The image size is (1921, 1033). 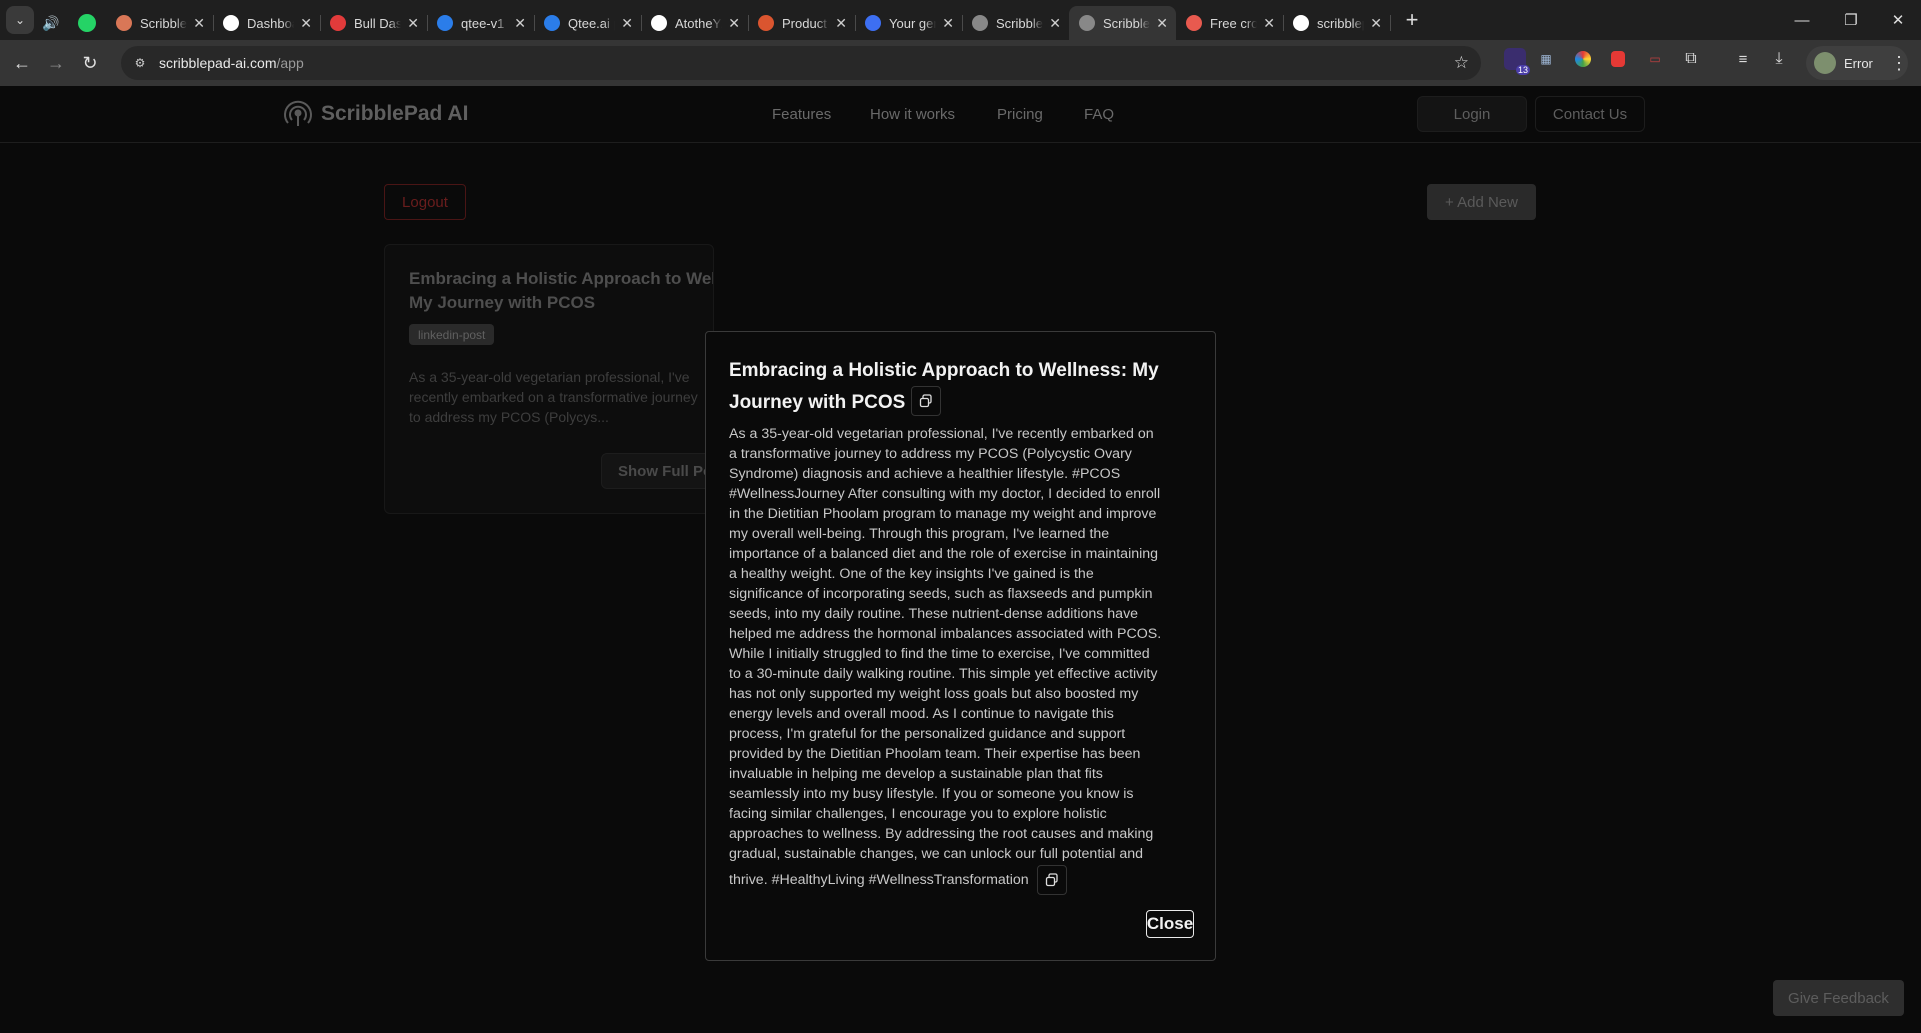 What do you see at coordinates (1546, 59) in the screenshot?
I see `extension-grid-icon: ▦` at bounding box center [1546, 59].